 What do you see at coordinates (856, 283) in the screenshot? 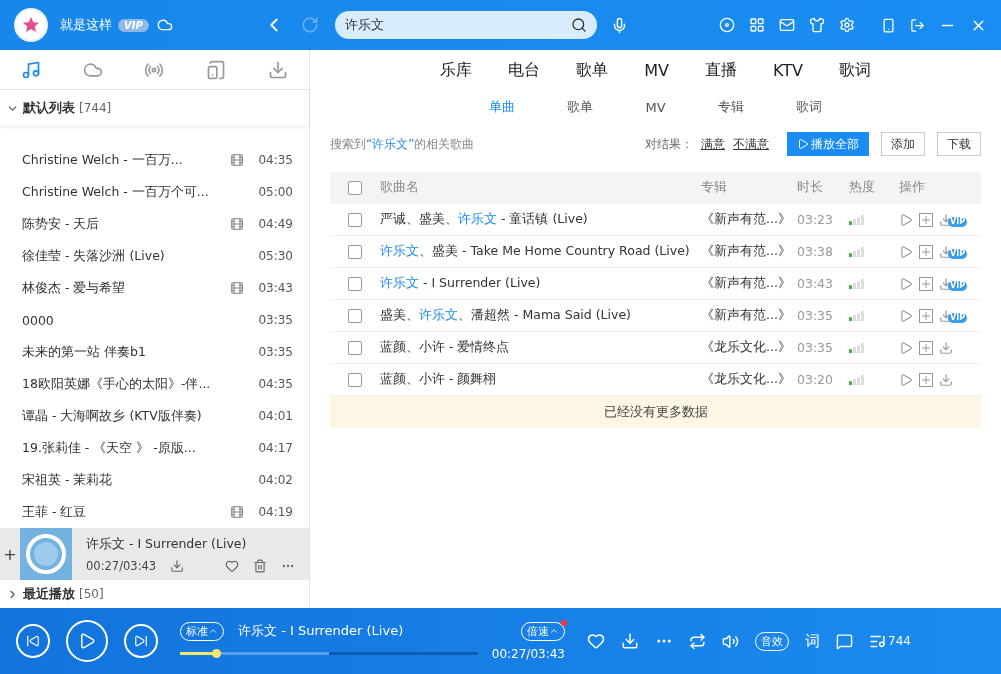
I see `popularity-meter` at bounding box center [856, 283].